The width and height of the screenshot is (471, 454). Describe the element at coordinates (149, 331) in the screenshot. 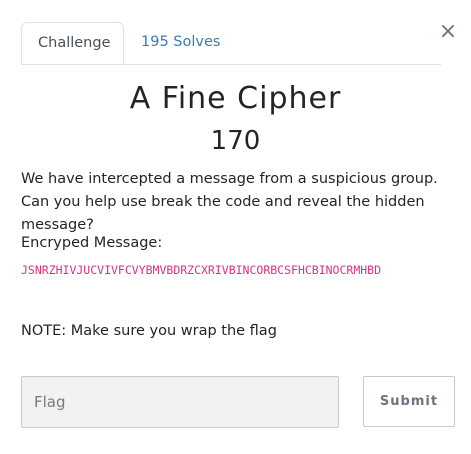

I see `flag-note: NOTE: Make sure you wrap the flag` at that location.